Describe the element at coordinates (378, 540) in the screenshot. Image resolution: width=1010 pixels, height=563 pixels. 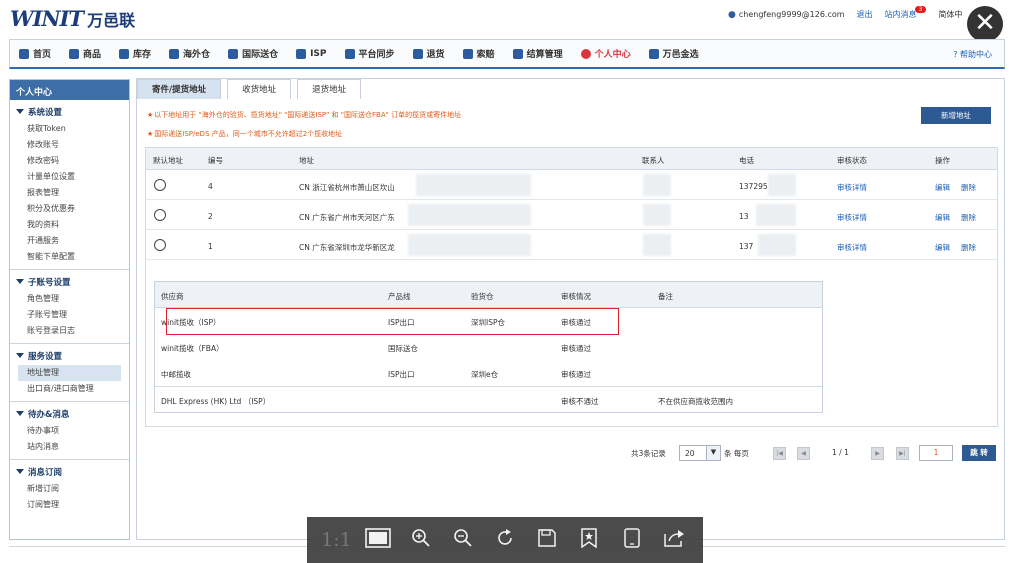
I see `fit-screen-icon` at that location.